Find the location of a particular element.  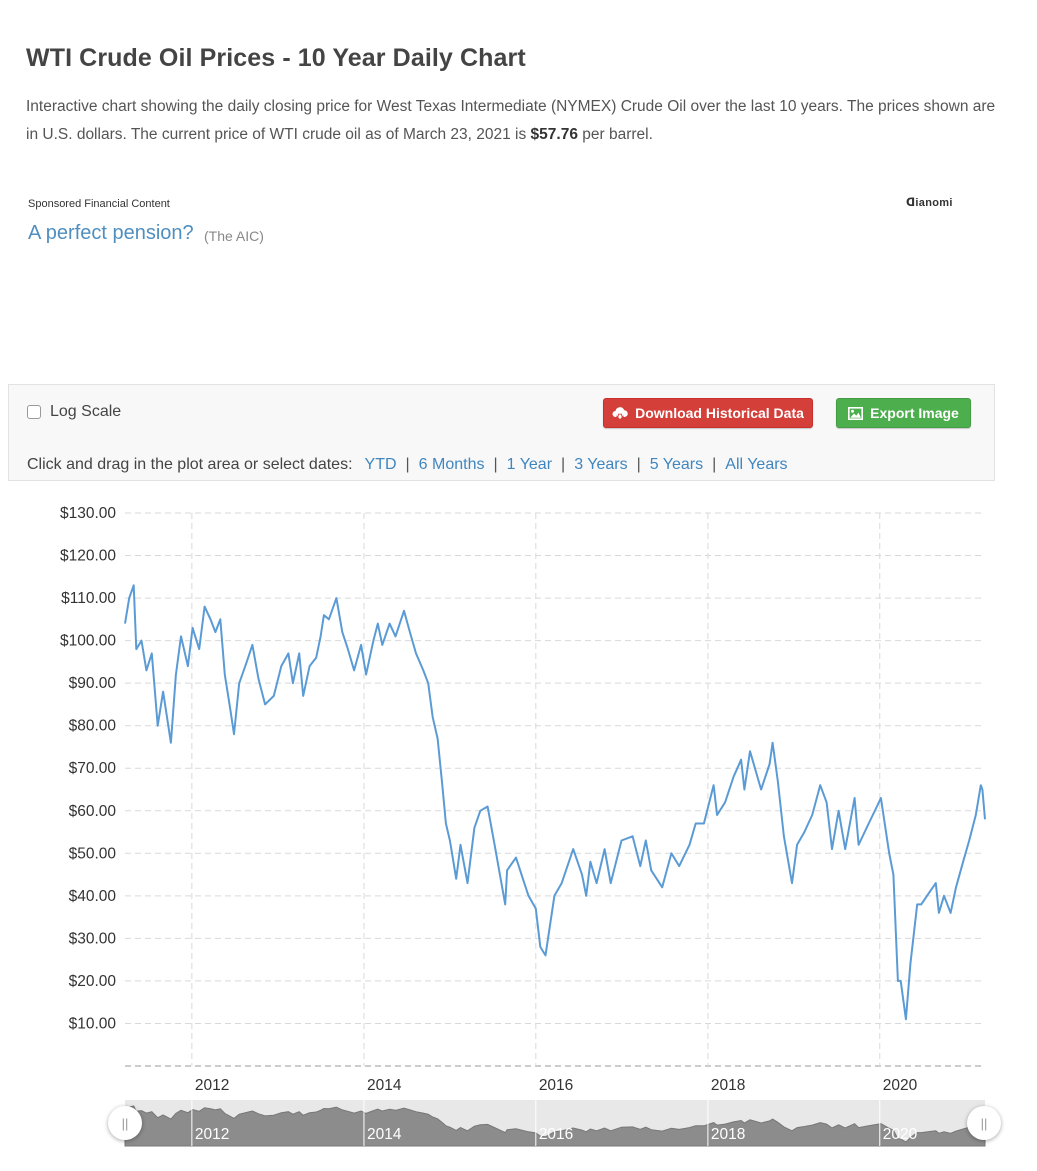

y-tick-label: $10.00 is located at coordinates (93, 1023).